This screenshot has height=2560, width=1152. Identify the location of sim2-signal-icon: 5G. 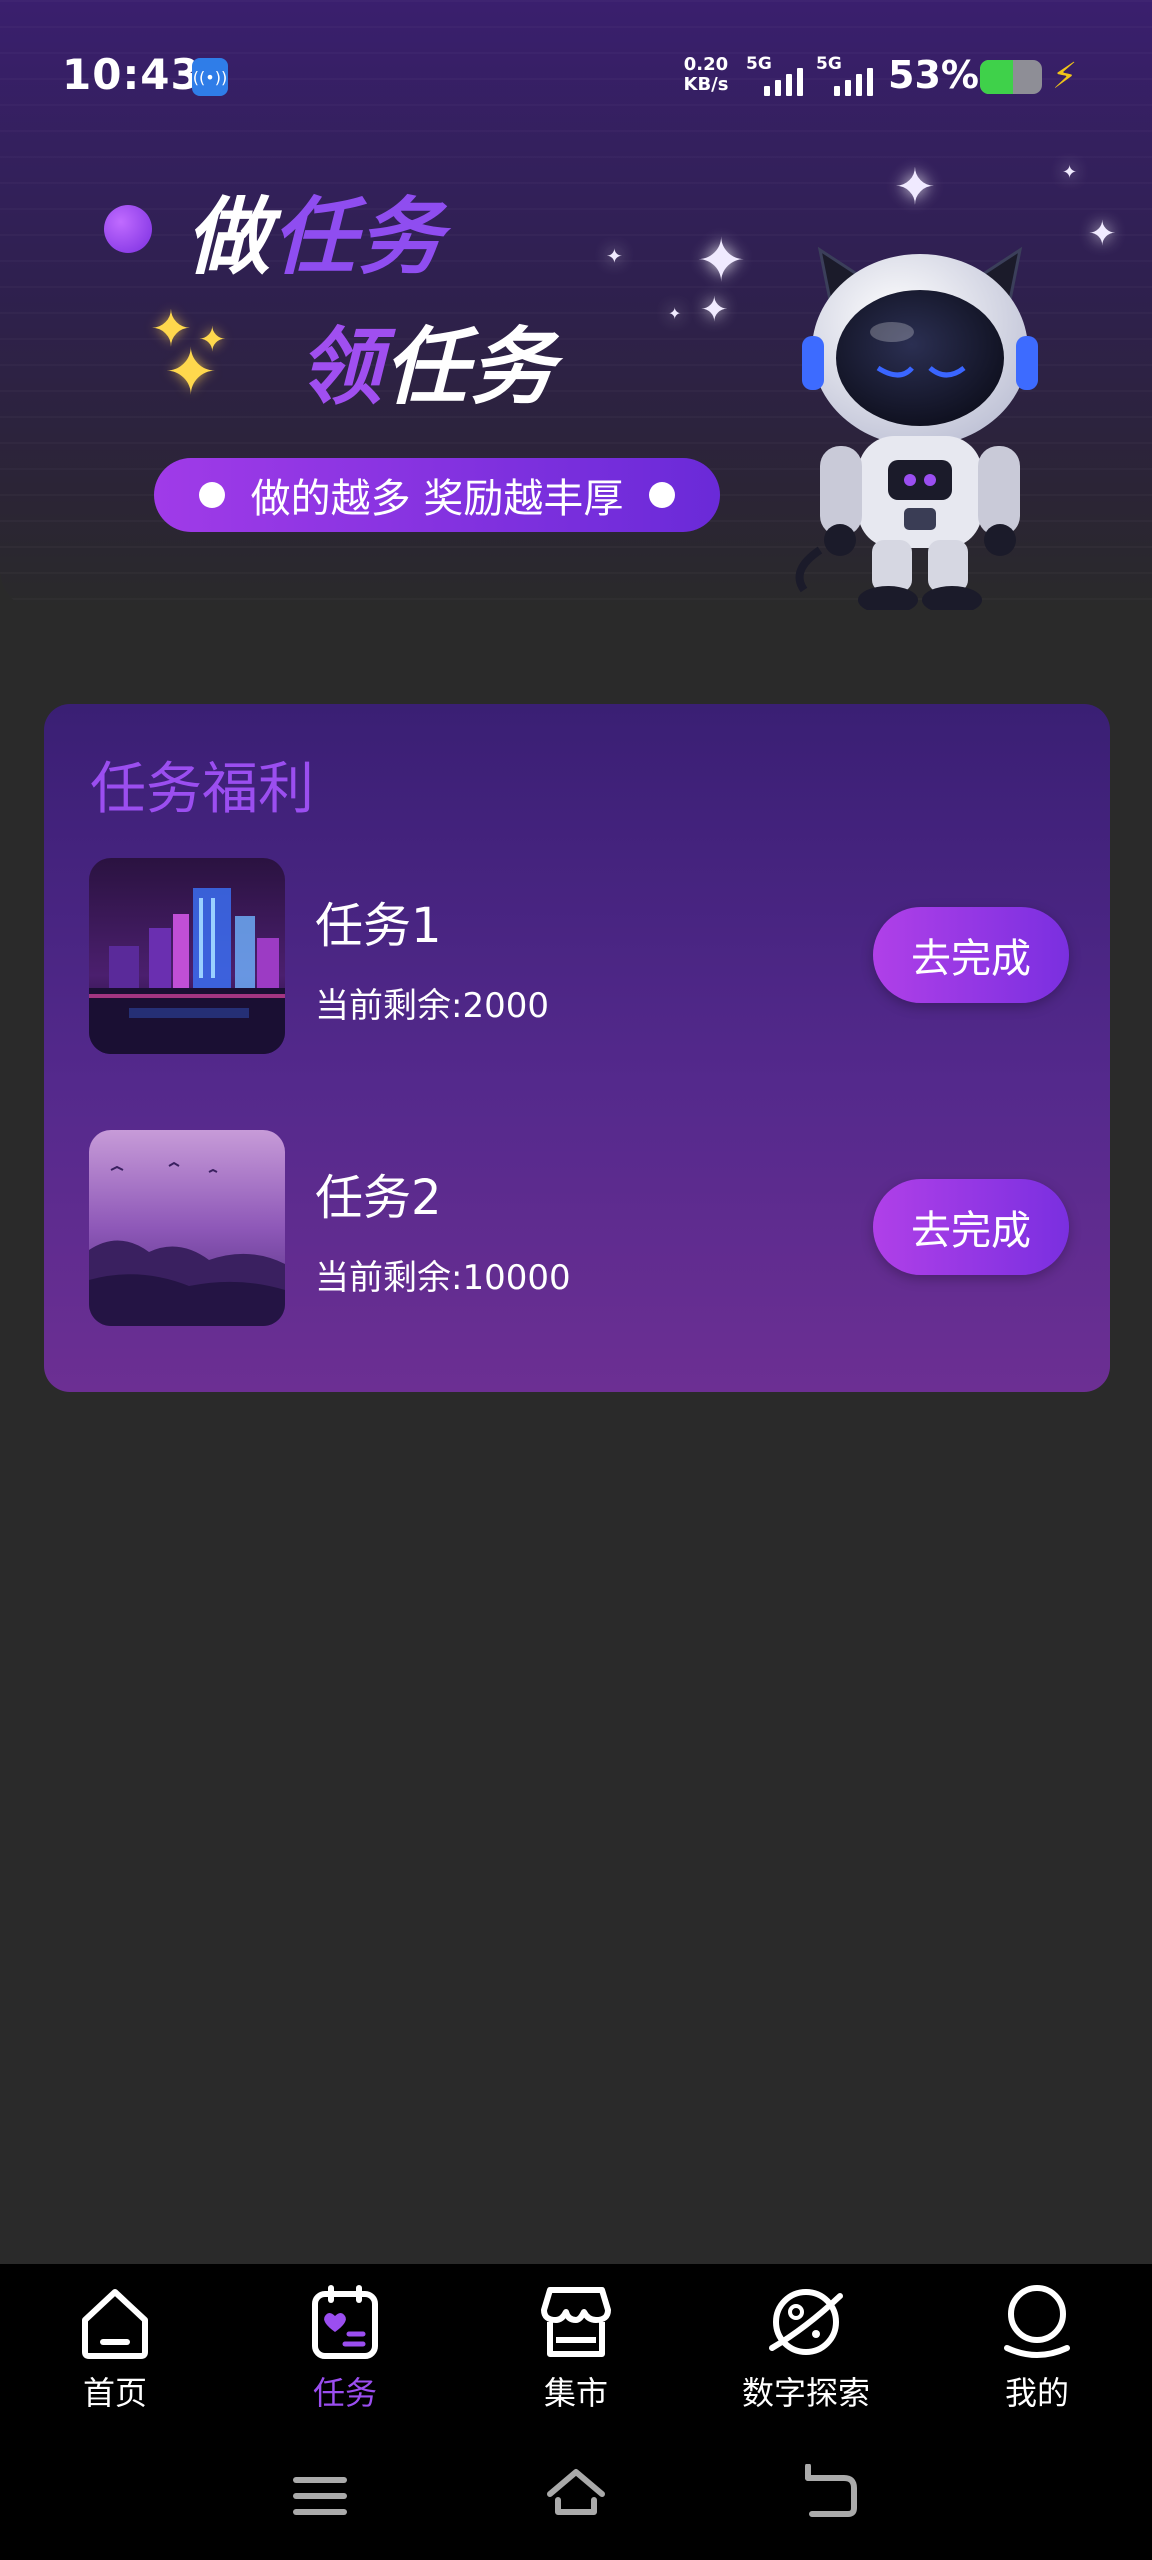
(851, 76).